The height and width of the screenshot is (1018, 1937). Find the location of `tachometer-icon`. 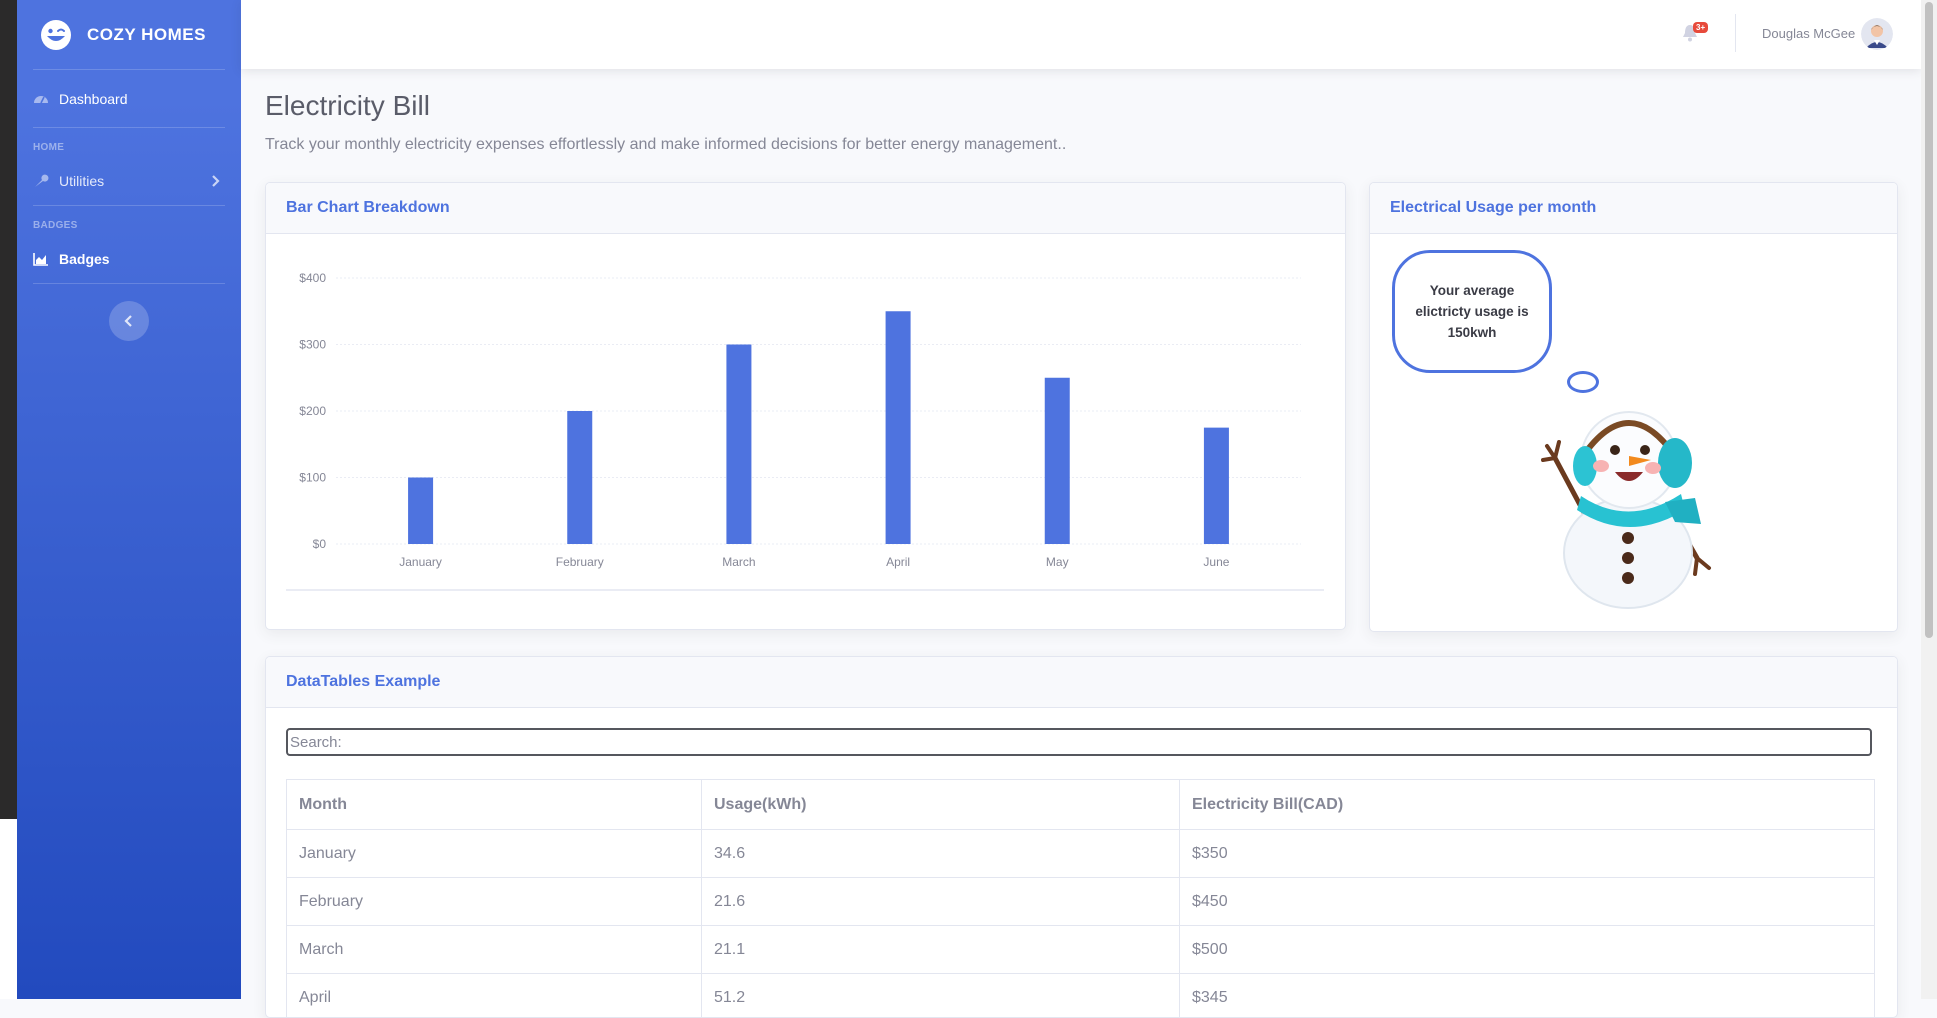

tachometer-icon is located at coordinates (41, 99).